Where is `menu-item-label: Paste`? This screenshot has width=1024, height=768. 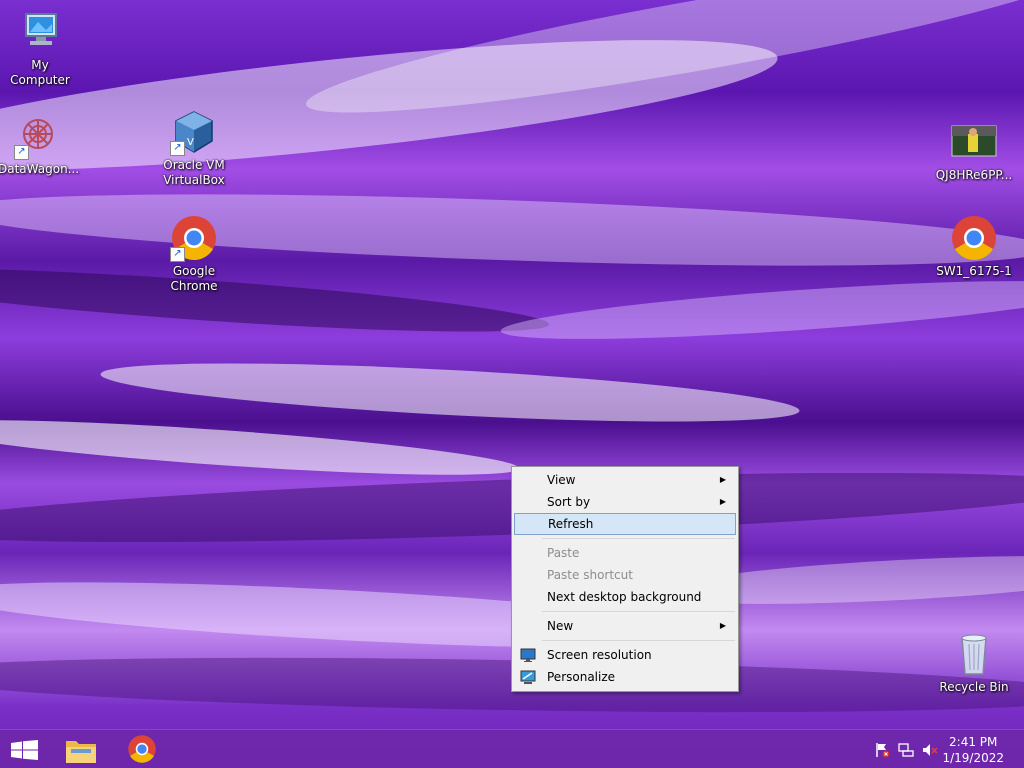 menu-item-label: Paste is located at coordinates (563, 553).